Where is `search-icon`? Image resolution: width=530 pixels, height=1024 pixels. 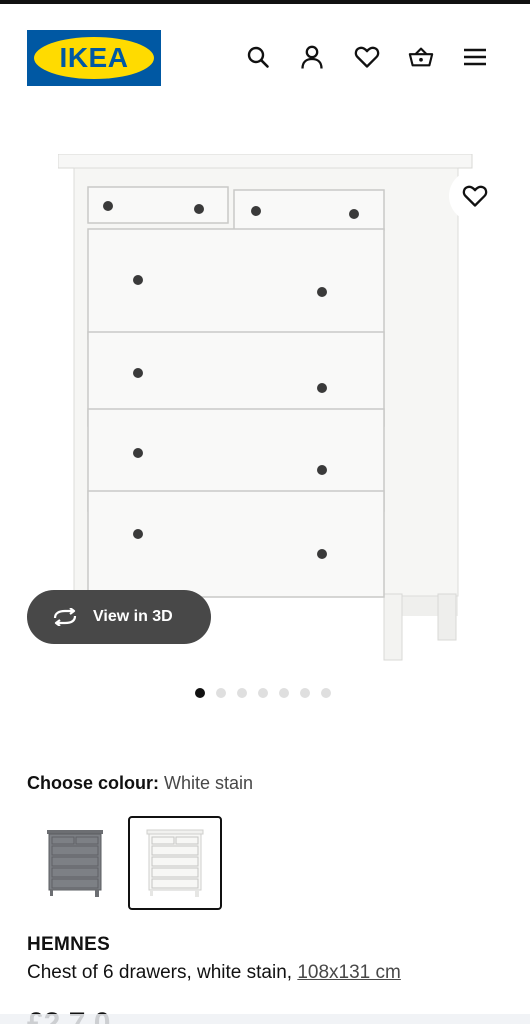 search-icon is located at coordinates (258, 57).